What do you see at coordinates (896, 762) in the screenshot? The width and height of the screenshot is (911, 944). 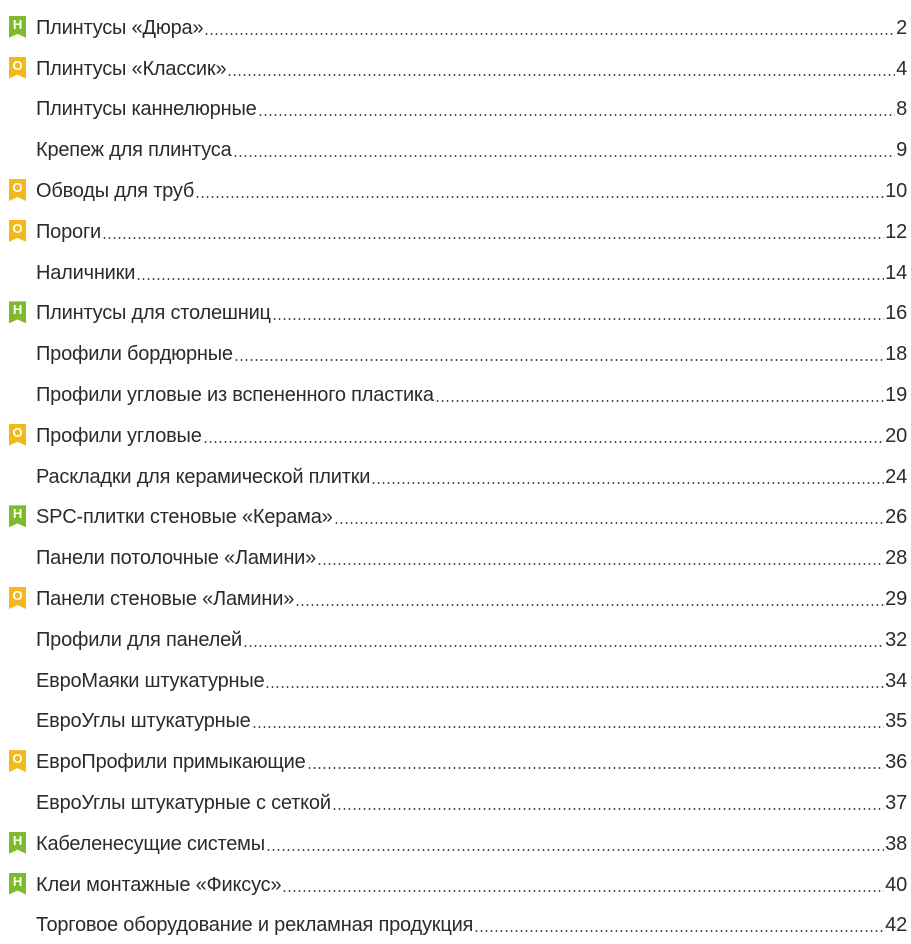 I see `page-number: 36` at bounding box center [896, 762].